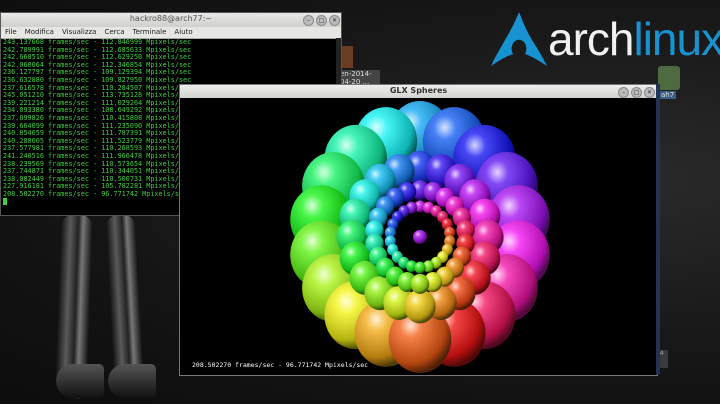 This screenshot has width=720, height=404. What do you see at coordinates (519, 39) in the screenshot?
I see `arch-logo-icon` at bounding box center [519, 39].